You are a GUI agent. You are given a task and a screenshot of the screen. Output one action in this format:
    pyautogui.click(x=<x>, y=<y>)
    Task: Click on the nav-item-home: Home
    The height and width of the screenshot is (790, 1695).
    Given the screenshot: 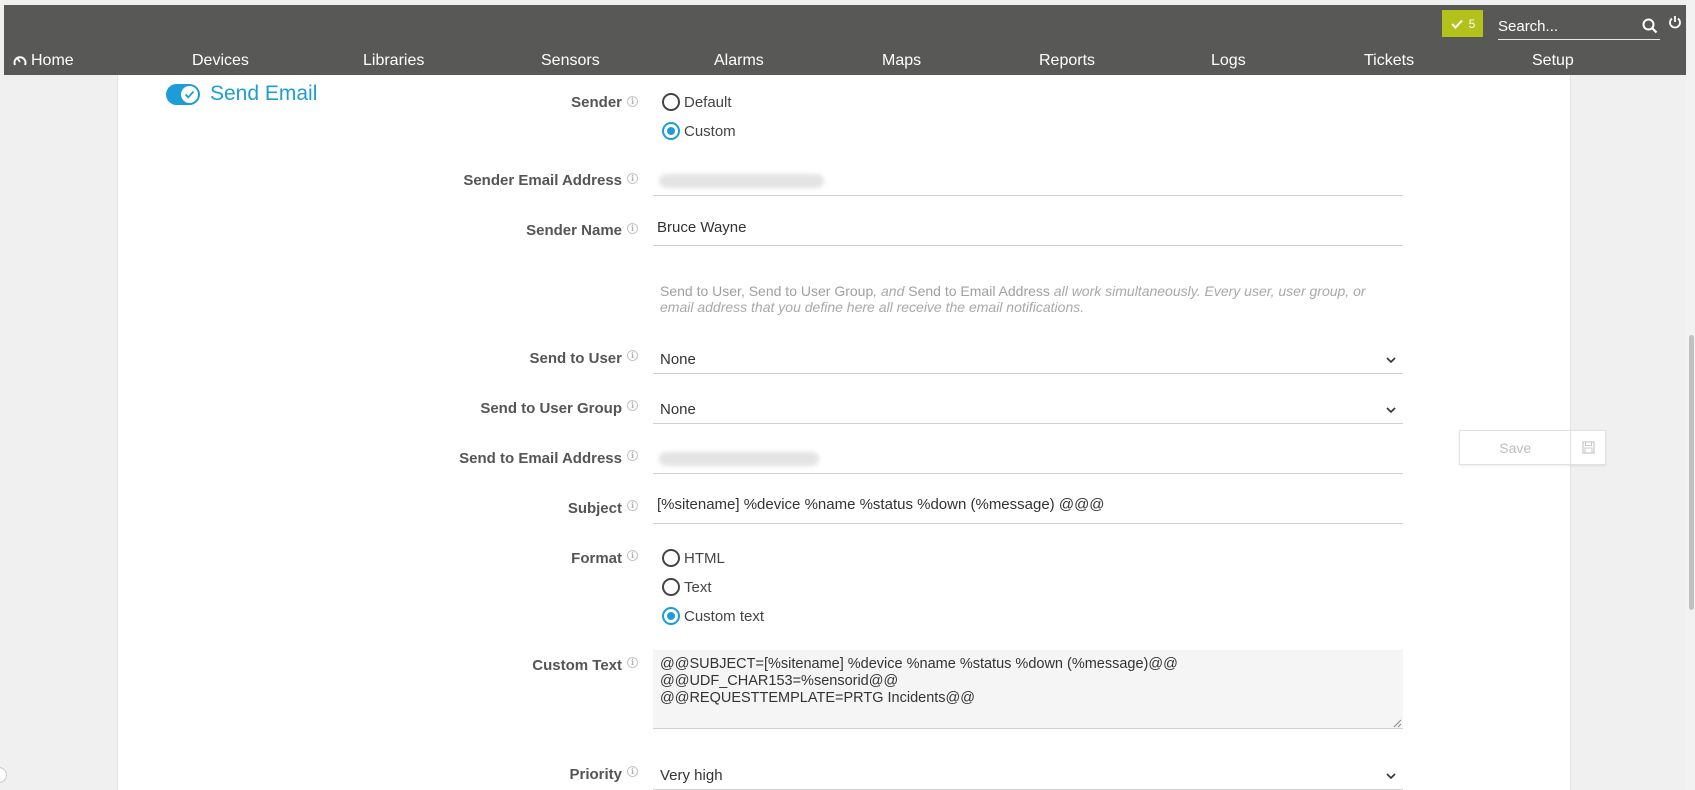 What is the action you would take?
    pyautogui.click(x=43, y=61)
    